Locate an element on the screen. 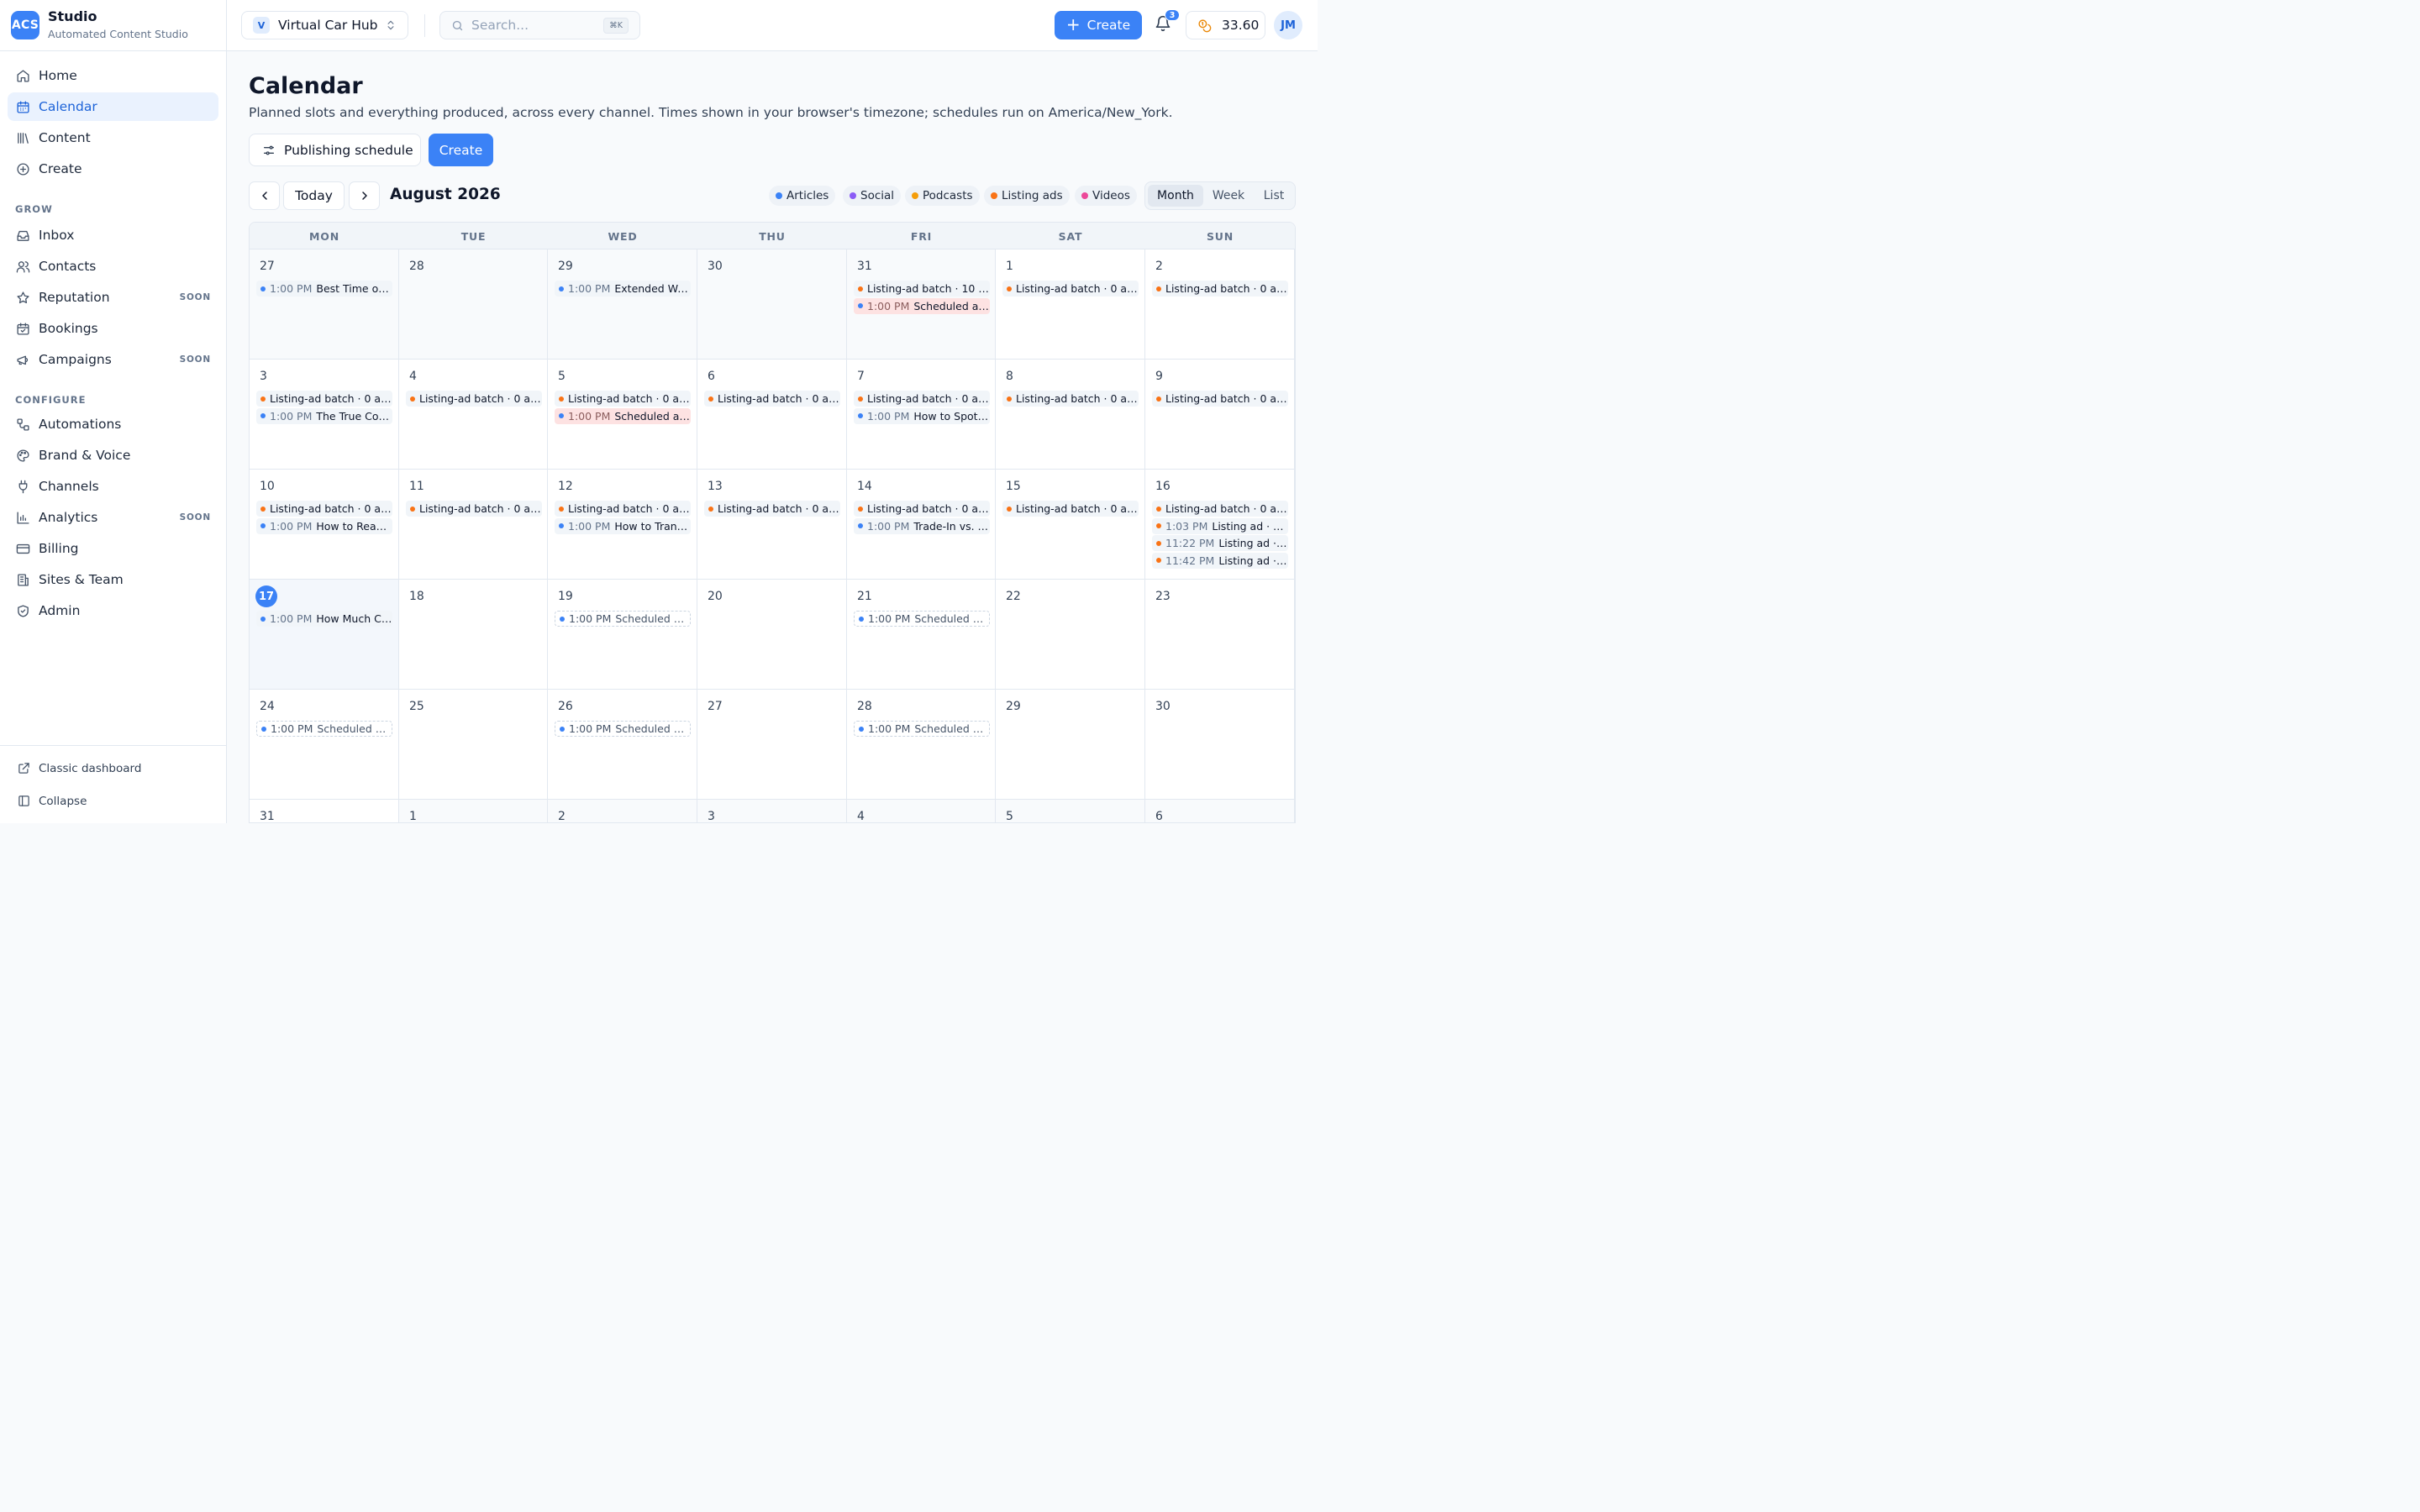 The height and width of the screenshot is (1512, 2420). calendar-day-cell: 29 1:00 PMExtended Warranty Explained is located at coordinates (622, 304).